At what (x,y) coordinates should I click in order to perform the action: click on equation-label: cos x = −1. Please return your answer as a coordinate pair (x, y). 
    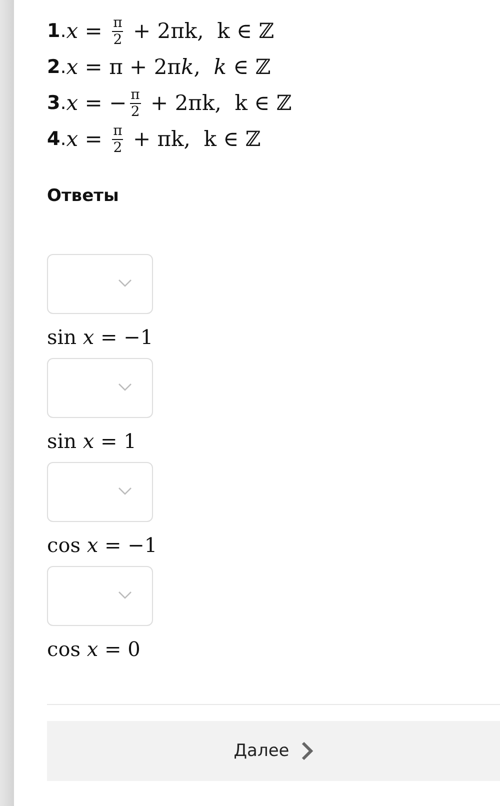
    Looking at the image, I should click on (102, 545).